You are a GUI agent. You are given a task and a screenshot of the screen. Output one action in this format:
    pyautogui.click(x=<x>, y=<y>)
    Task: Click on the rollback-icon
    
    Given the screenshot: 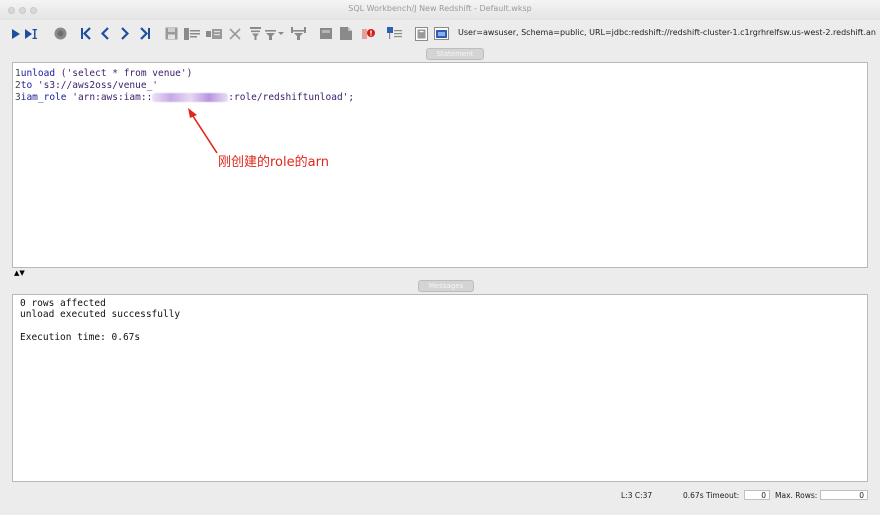 What is the action you would take?
    pyautogui.click(x=346, y=33)
    